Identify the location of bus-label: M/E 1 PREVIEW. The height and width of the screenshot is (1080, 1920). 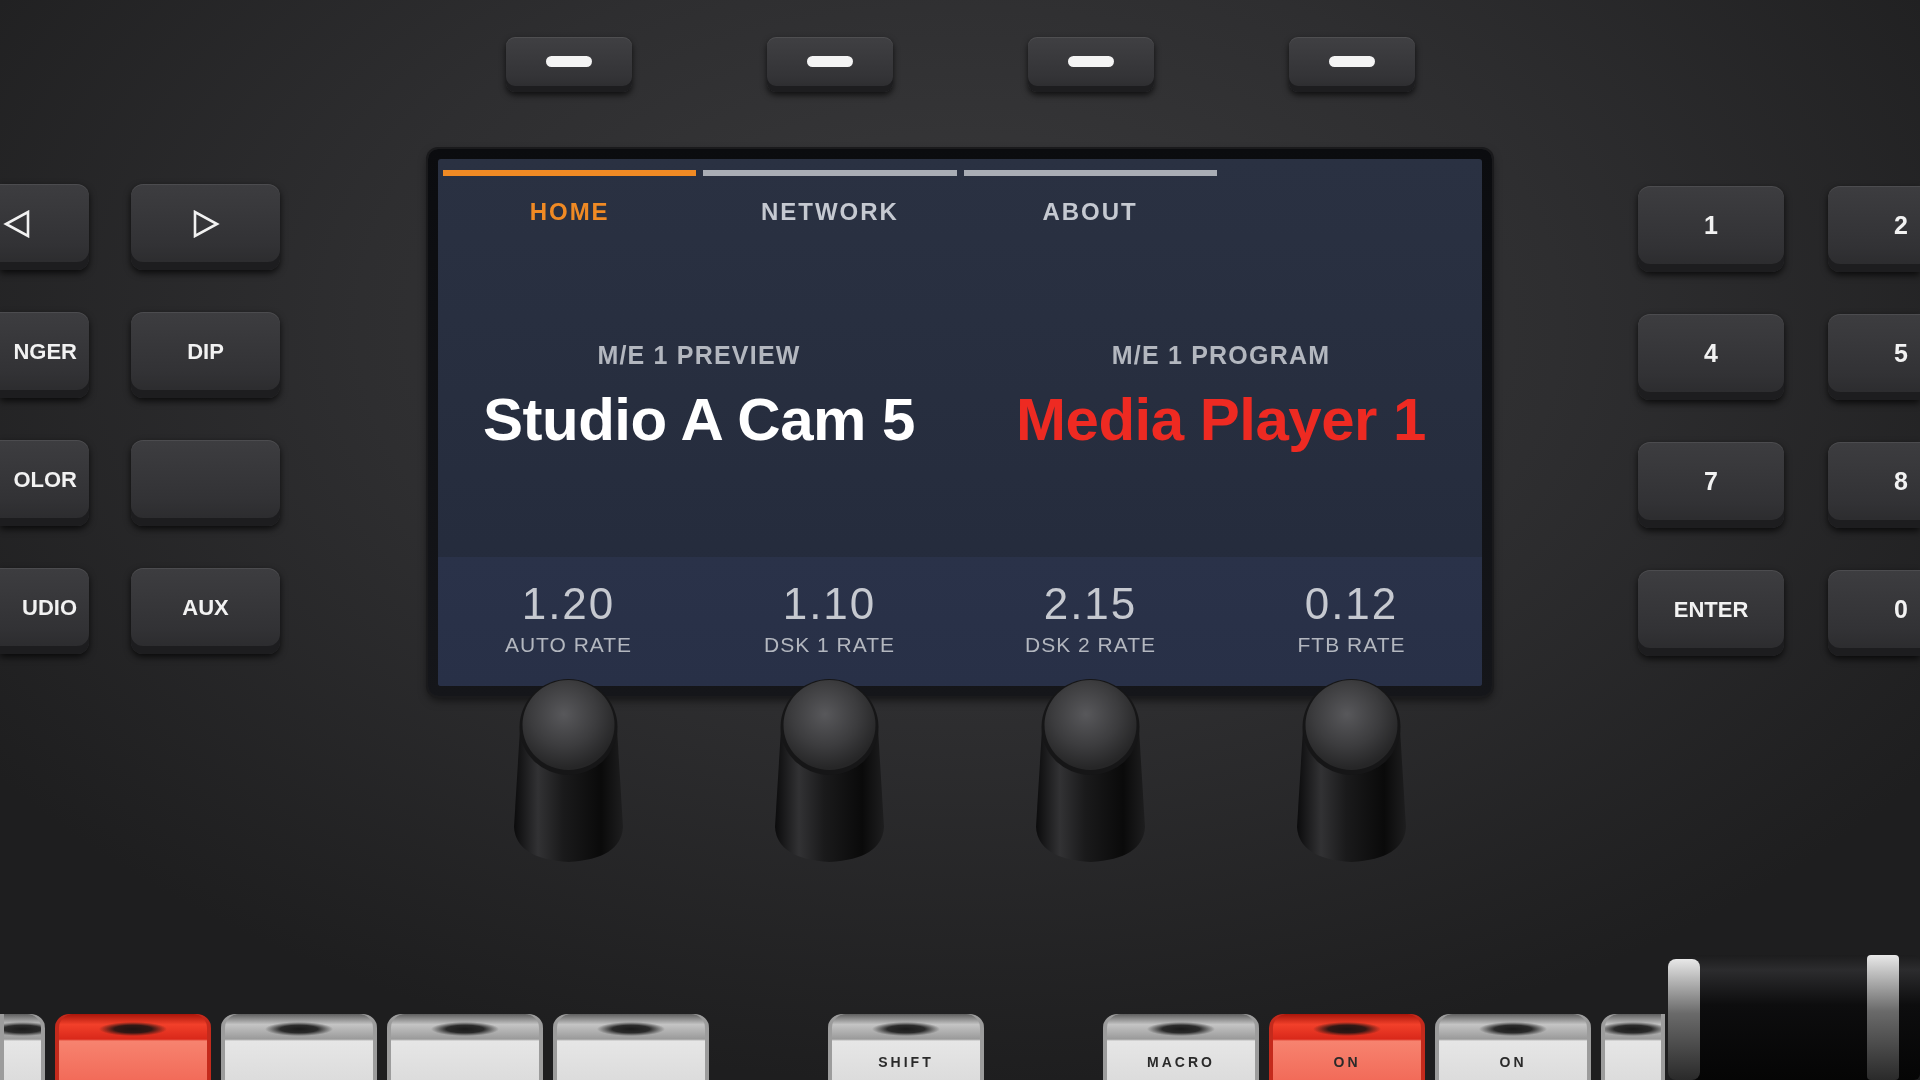
(699, 355).